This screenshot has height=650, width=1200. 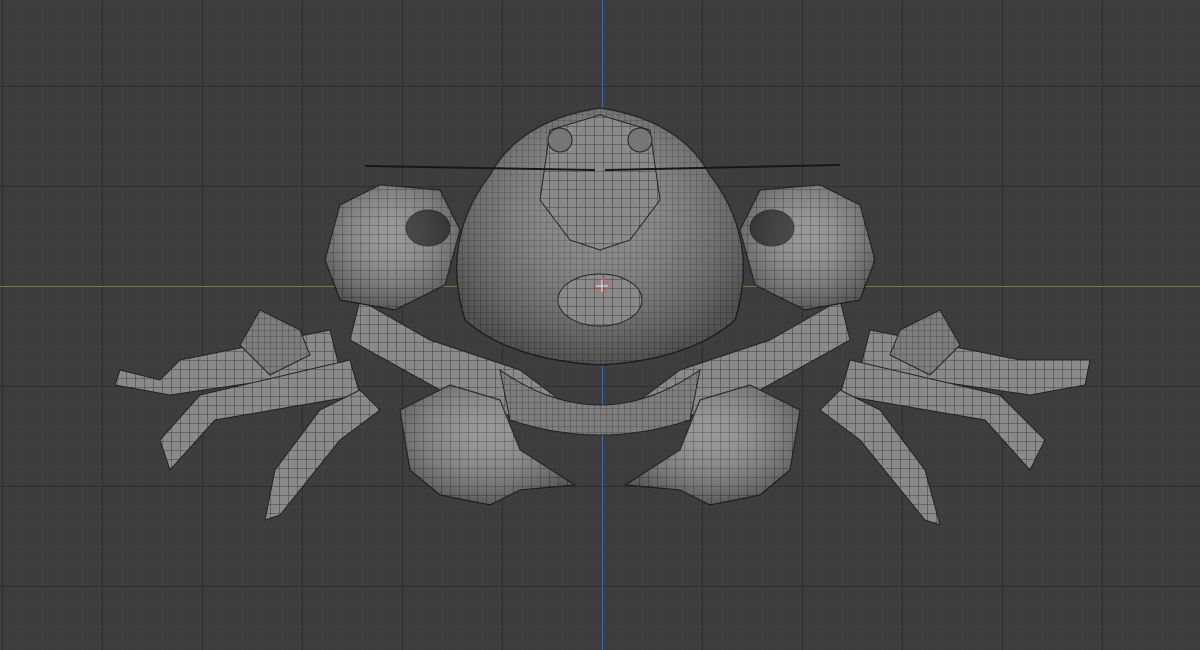 I want to click on right-upper-claw, so click(x=807, y=247).